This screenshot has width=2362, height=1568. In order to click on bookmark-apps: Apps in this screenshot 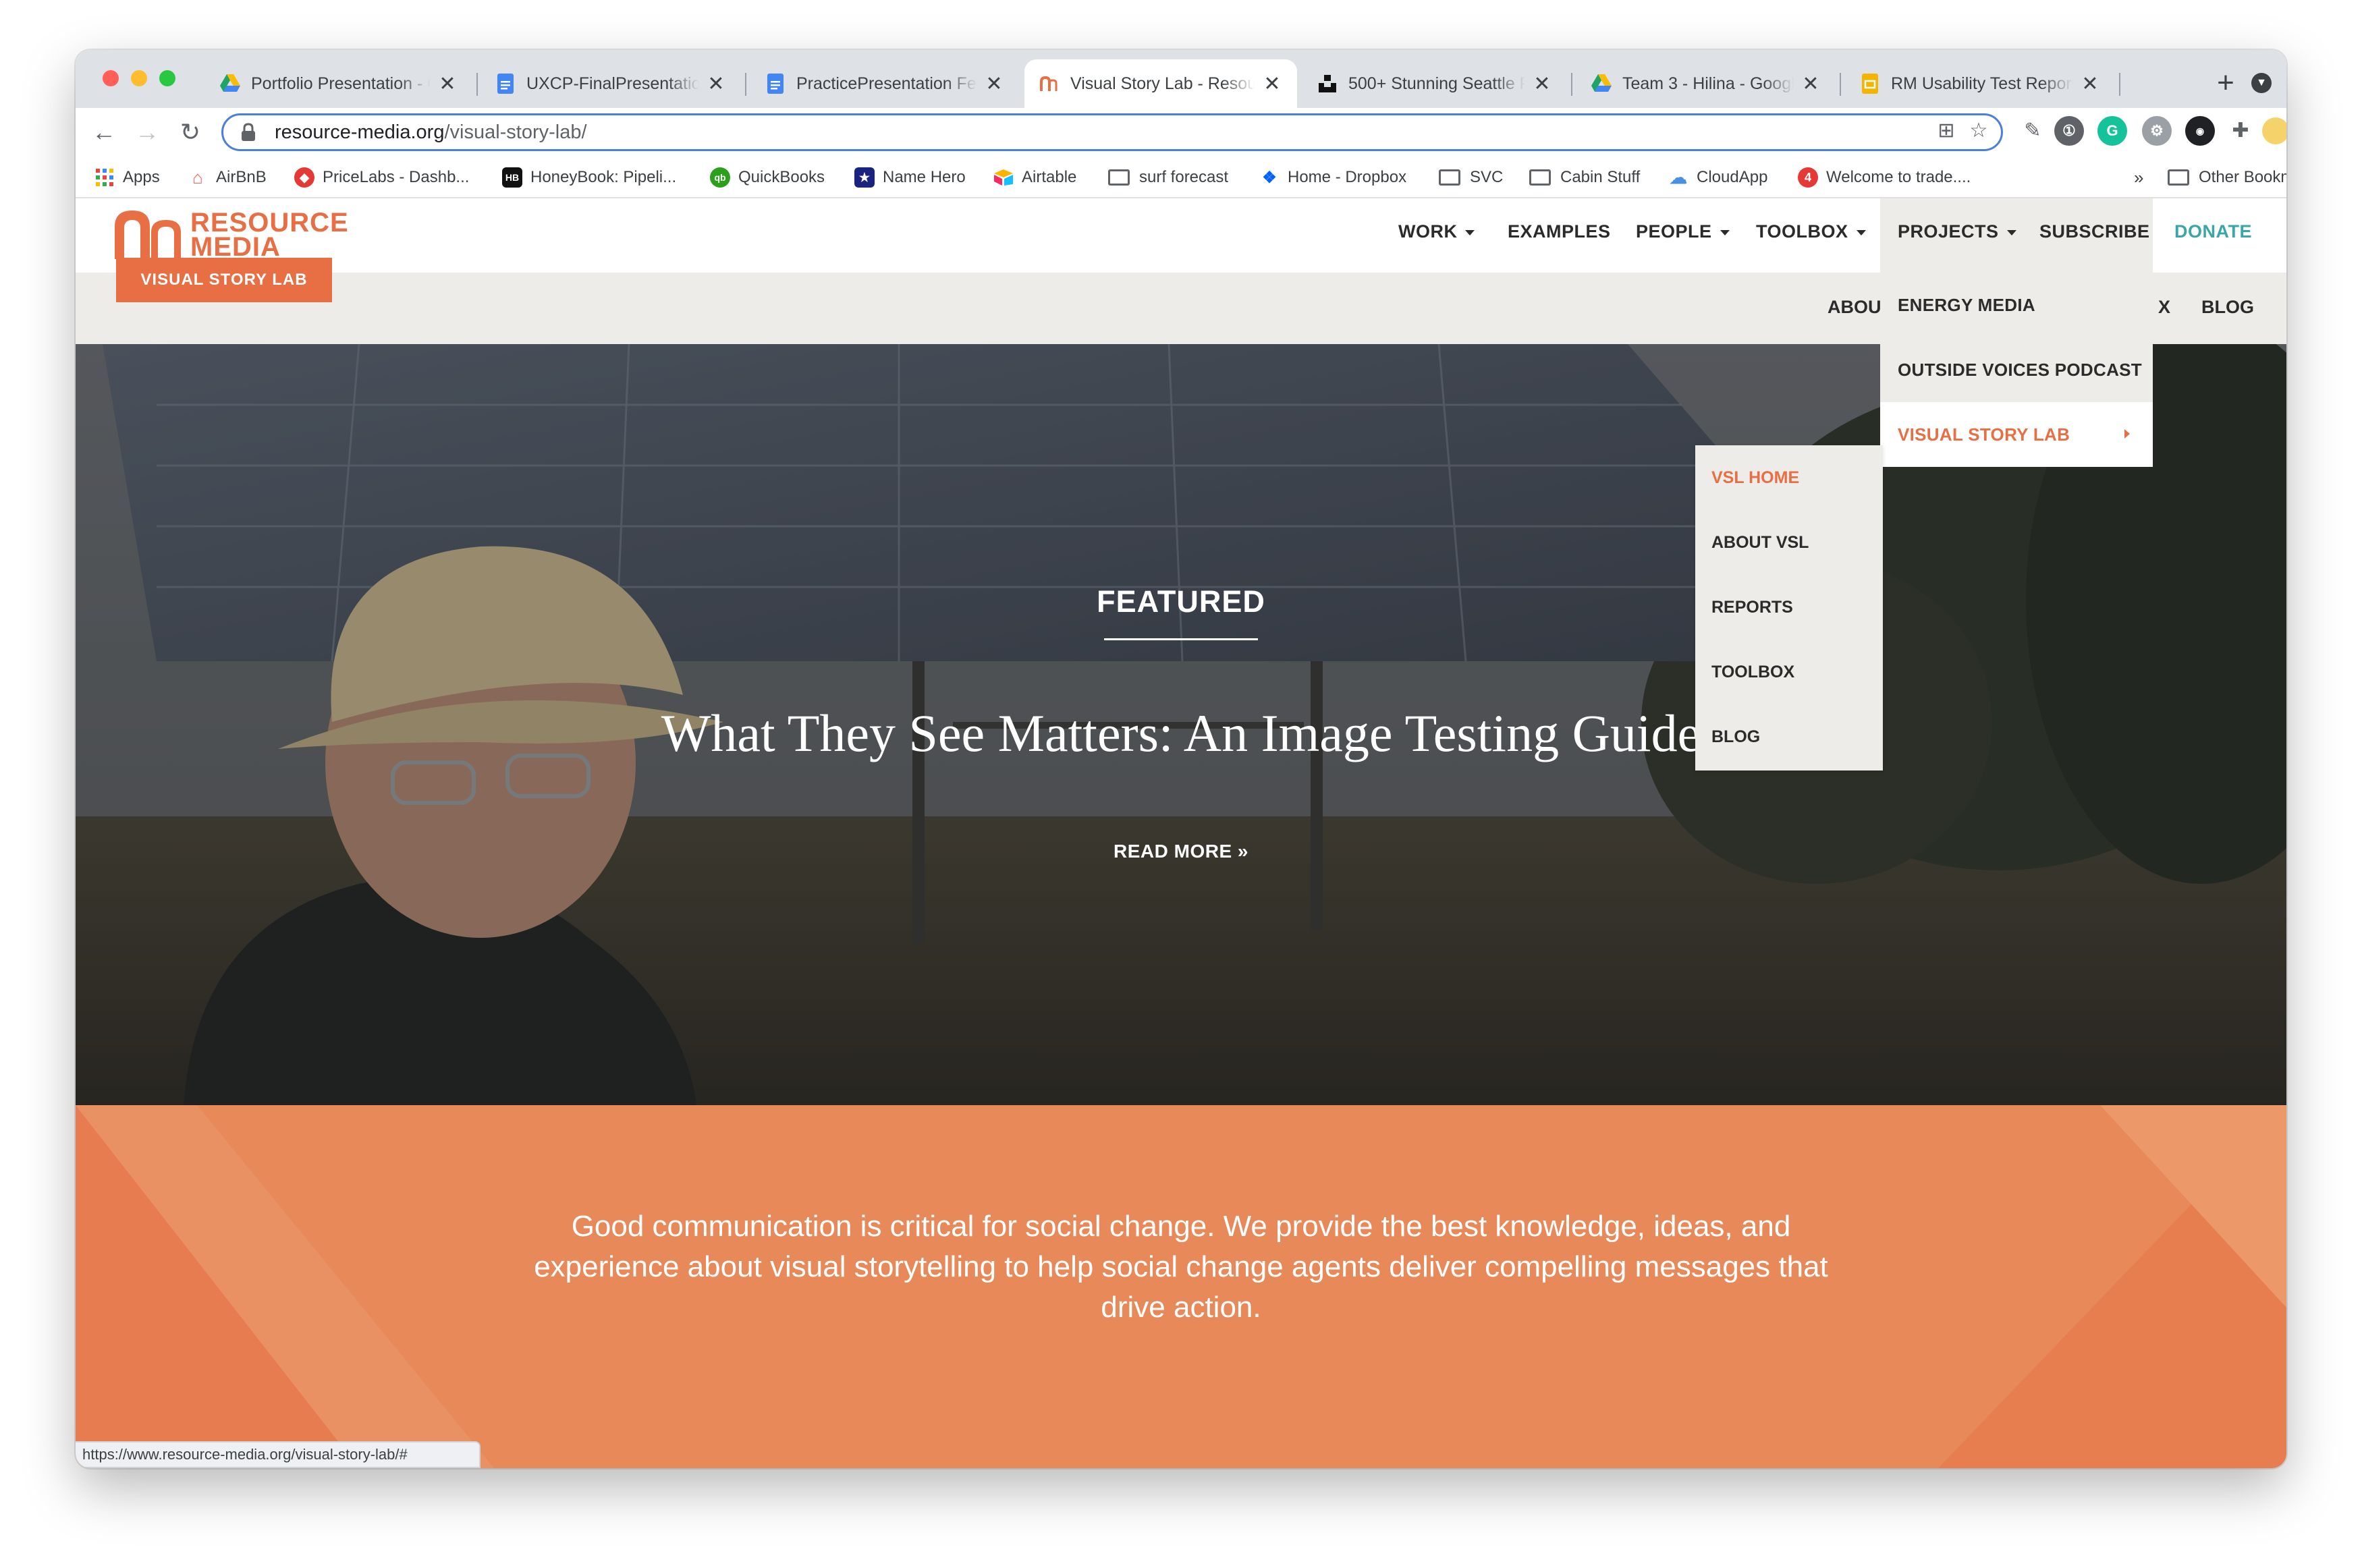, I will do `click(127, 177)`.